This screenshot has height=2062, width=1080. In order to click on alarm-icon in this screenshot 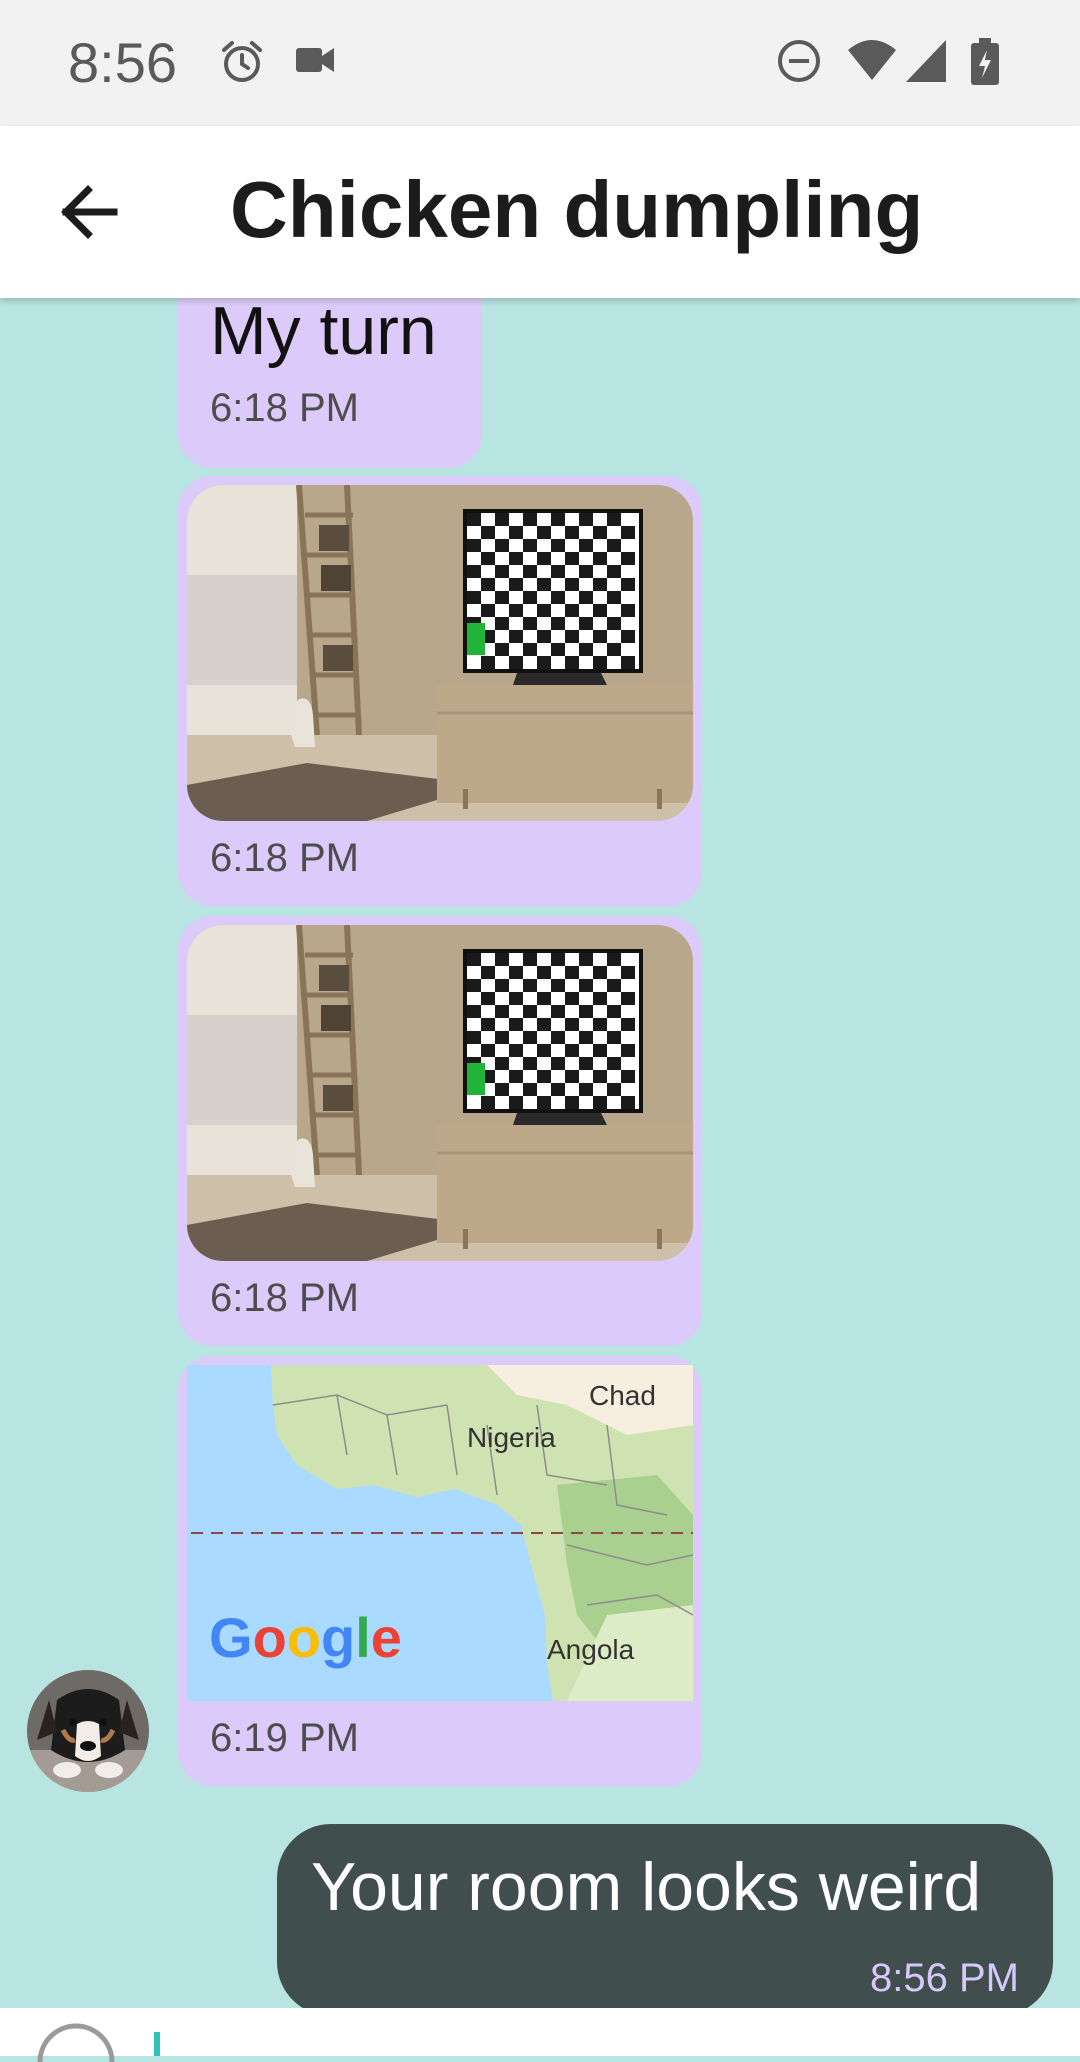, I will do `click(242, 61)`.